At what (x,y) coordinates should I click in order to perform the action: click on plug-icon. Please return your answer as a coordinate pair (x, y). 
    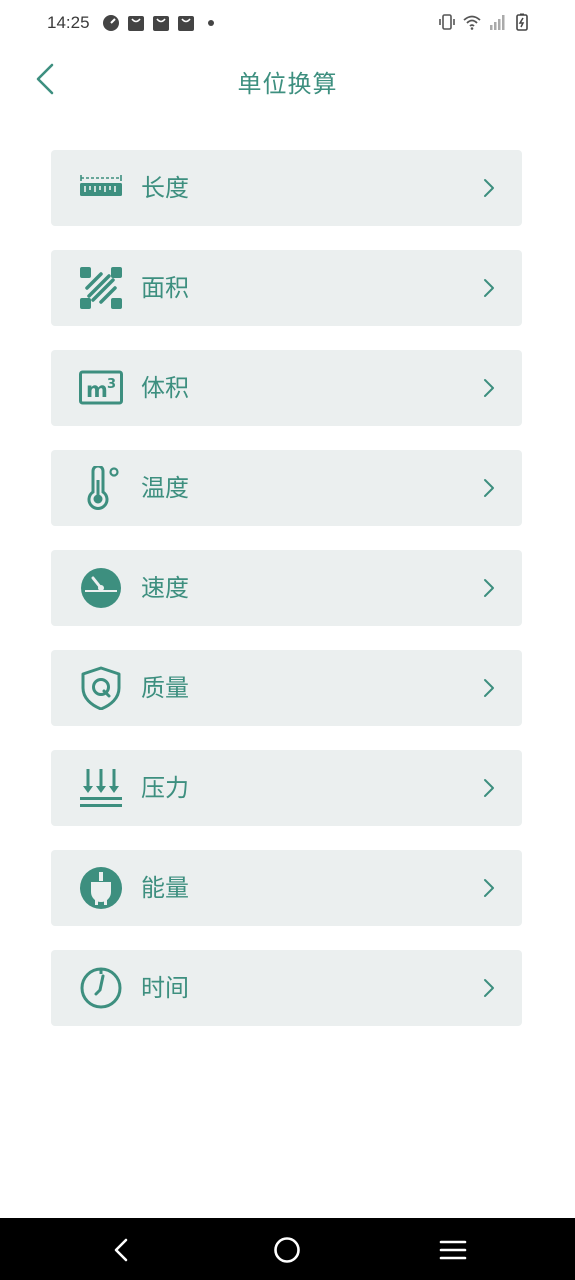
    Looking at the image, I should click on (101, 888).